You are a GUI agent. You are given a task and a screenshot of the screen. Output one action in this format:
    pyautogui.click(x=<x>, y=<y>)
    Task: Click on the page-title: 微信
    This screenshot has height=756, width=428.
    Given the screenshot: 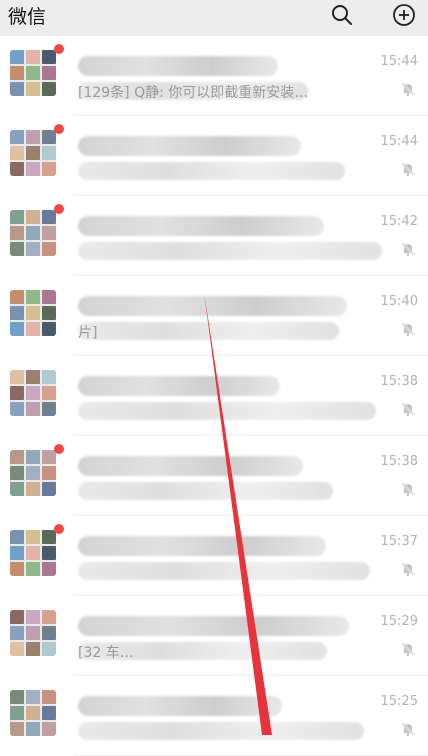 What is the action you would take?
    pyautogui.click(x=27, y=17)
    